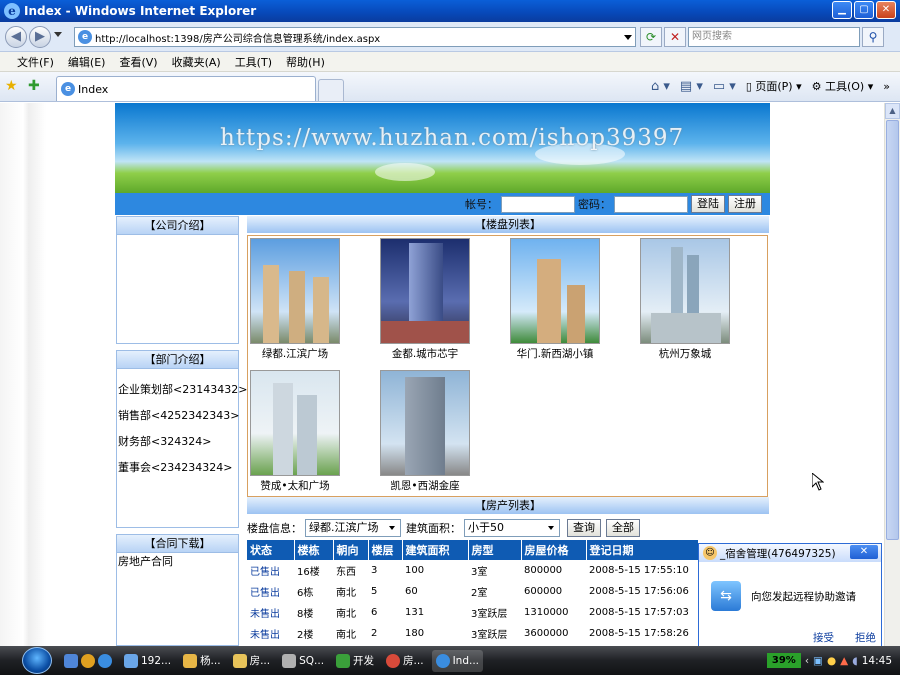 The width and height of the screenshot is (900, 675). What do you see at coordinates (774, 37) in the screenshot?
I see `search-input: 网页搜索` at bounding box center [774, 37].